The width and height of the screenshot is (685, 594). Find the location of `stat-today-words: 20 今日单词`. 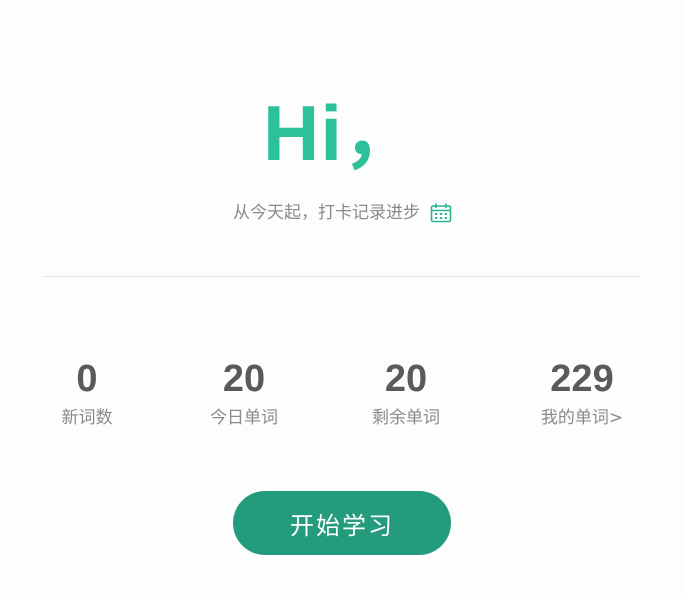

stat-today-words: 20 今日单词 is located at coordinates (244, 394).